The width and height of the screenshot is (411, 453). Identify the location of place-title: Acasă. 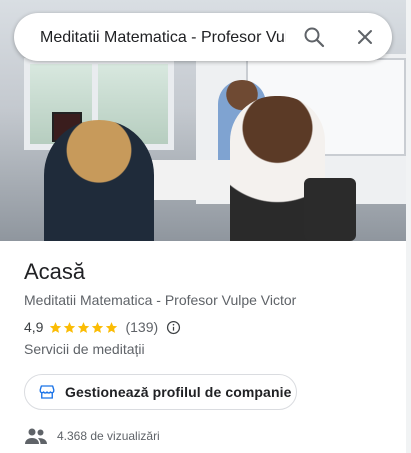
(55, 271).